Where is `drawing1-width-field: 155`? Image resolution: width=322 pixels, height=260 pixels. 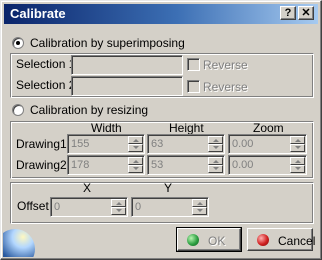
drawing1-width-field: 155 is located at coordinates (106, 144).